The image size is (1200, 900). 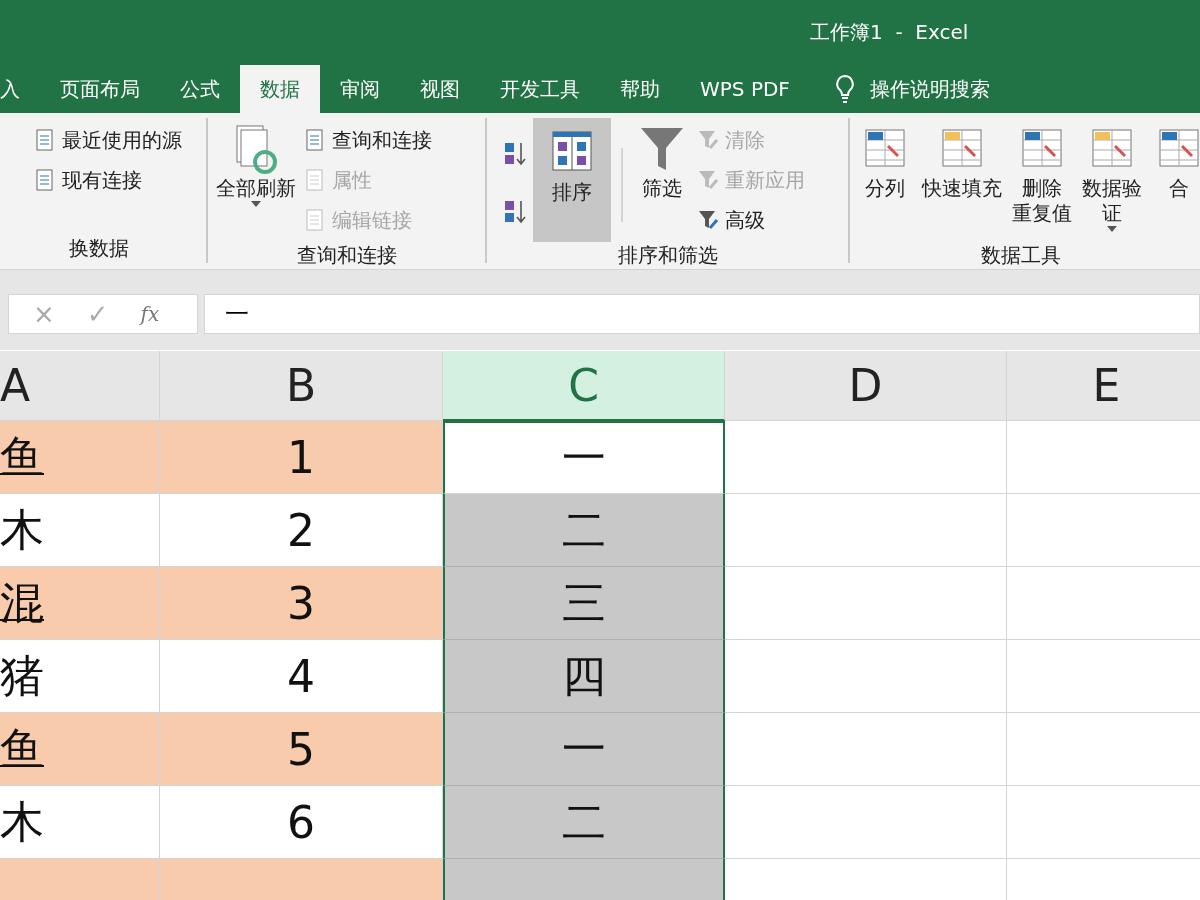 What do you see at coordinates (962, 180) in the screenshot?
I see `ribbon-large-button: 快速填充` at bounding box center [962, 180].